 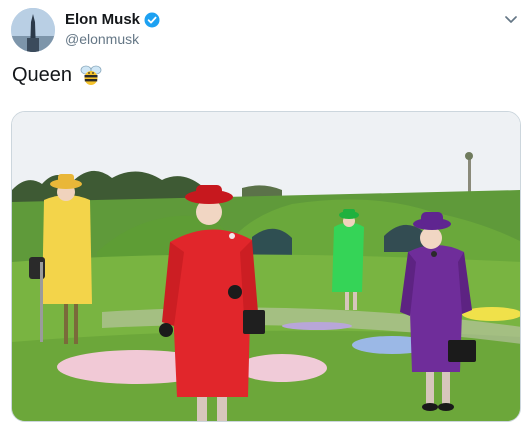 I want to click on display-name: Elon Musk, so click(x=102, y=19).